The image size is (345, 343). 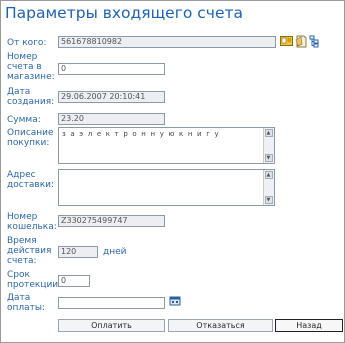 What do you see at coordinates (111, 97) in the screenshot?
I see `created-field: 29.06.2007 20:10:41` at bounding box center [111, 97].